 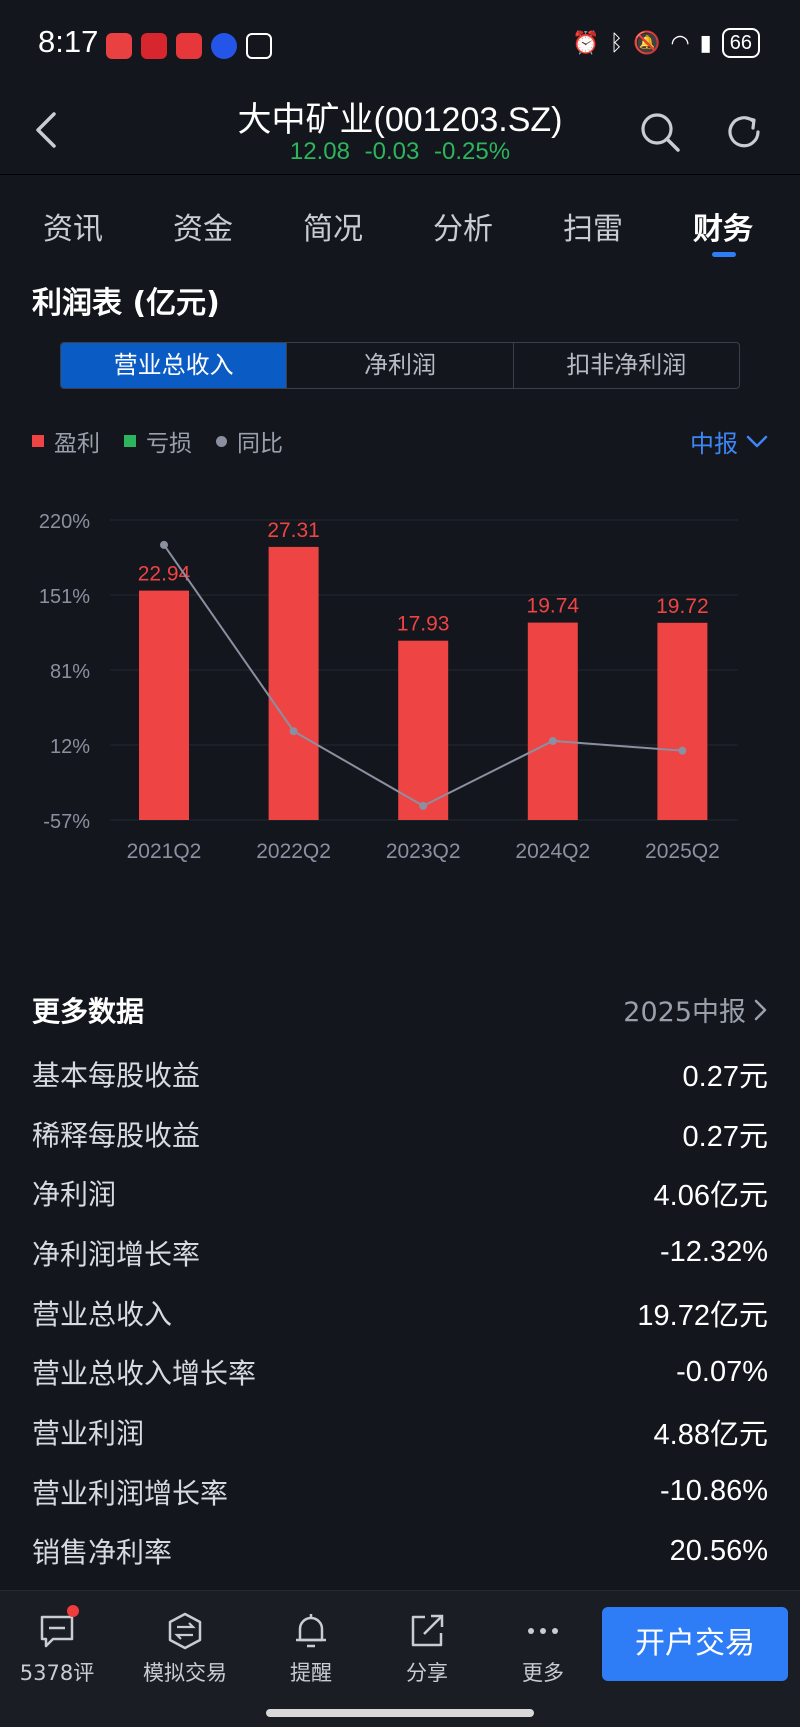 I want to click on more-dots-icon, so click(x=543, y=1631).